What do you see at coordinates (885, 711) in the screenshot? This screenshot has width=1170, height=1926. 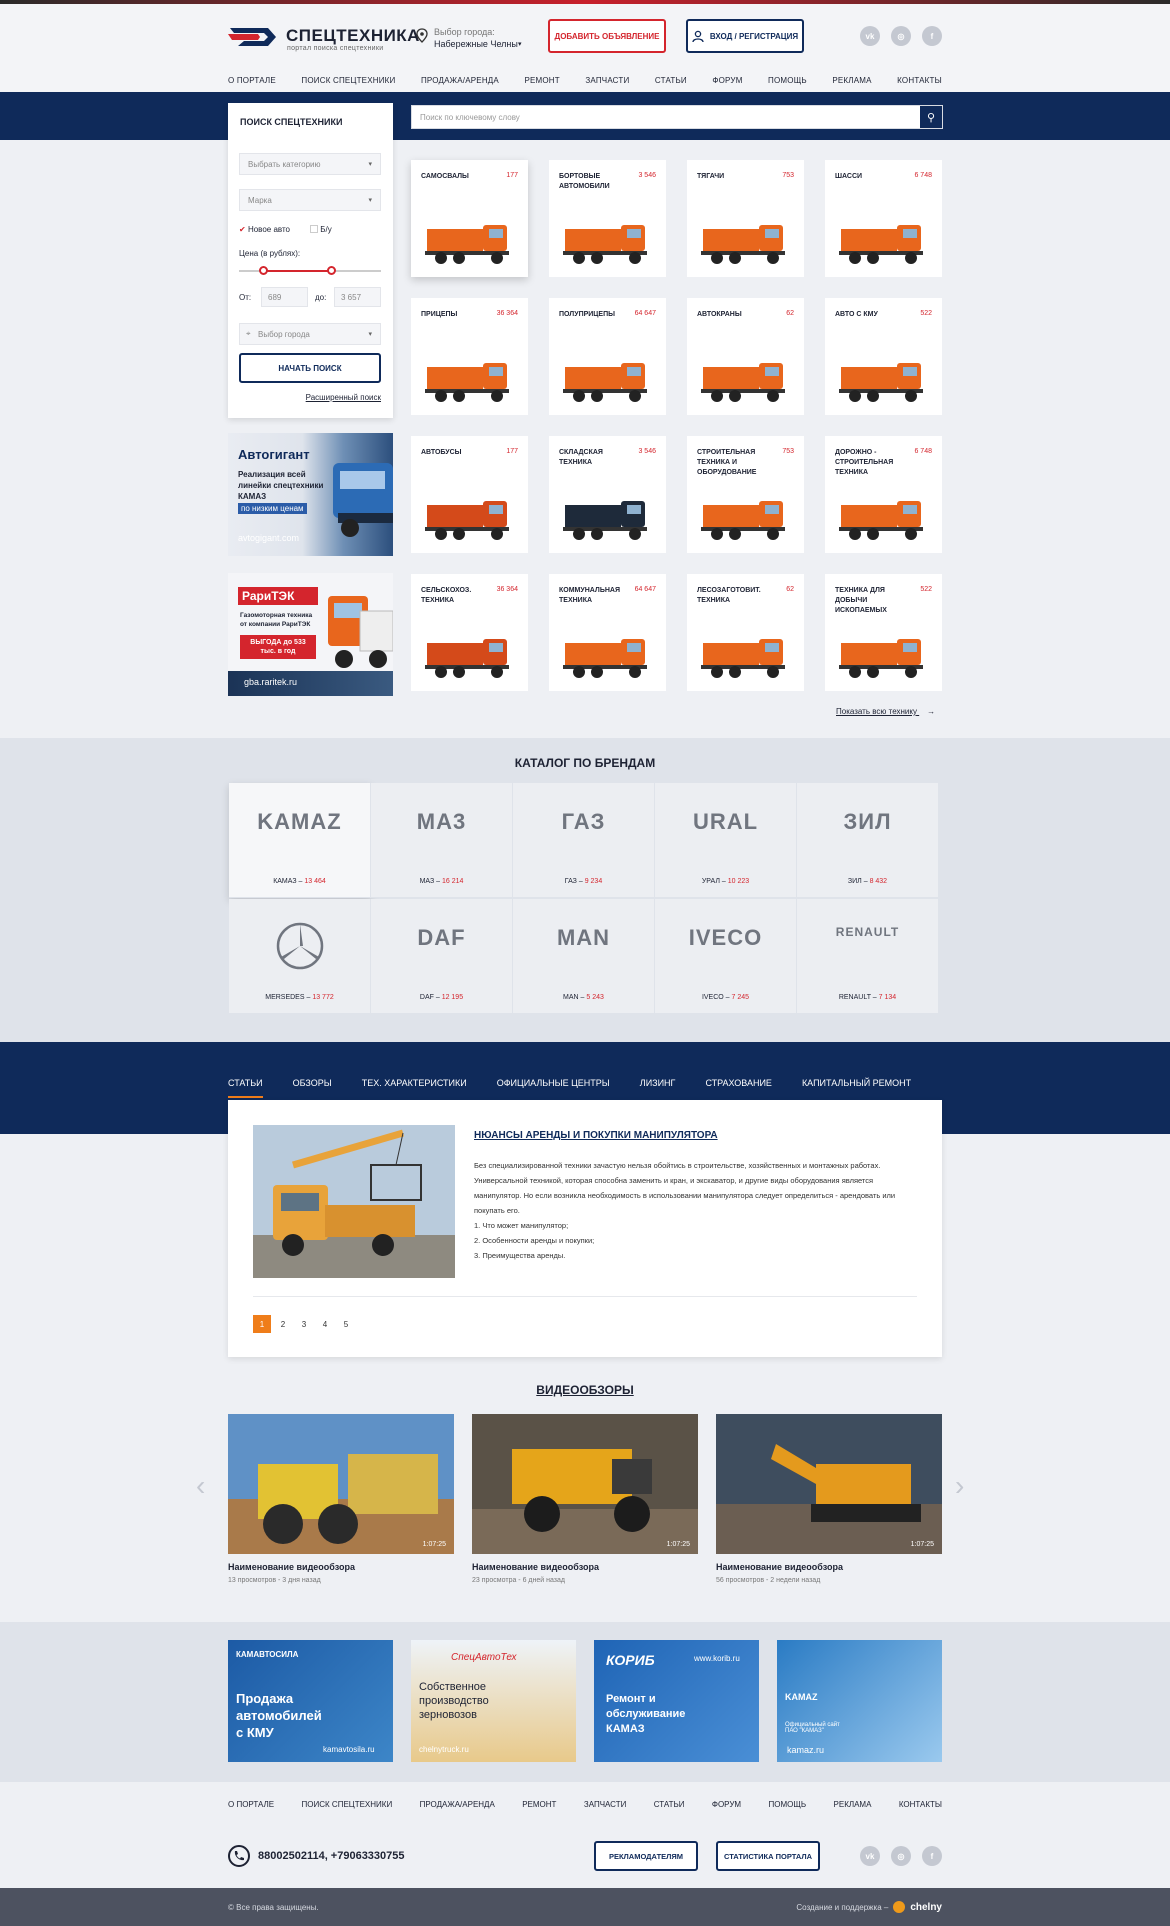 I see `show-all-link: Показать всю технику →` at bounding box center [885, 711].